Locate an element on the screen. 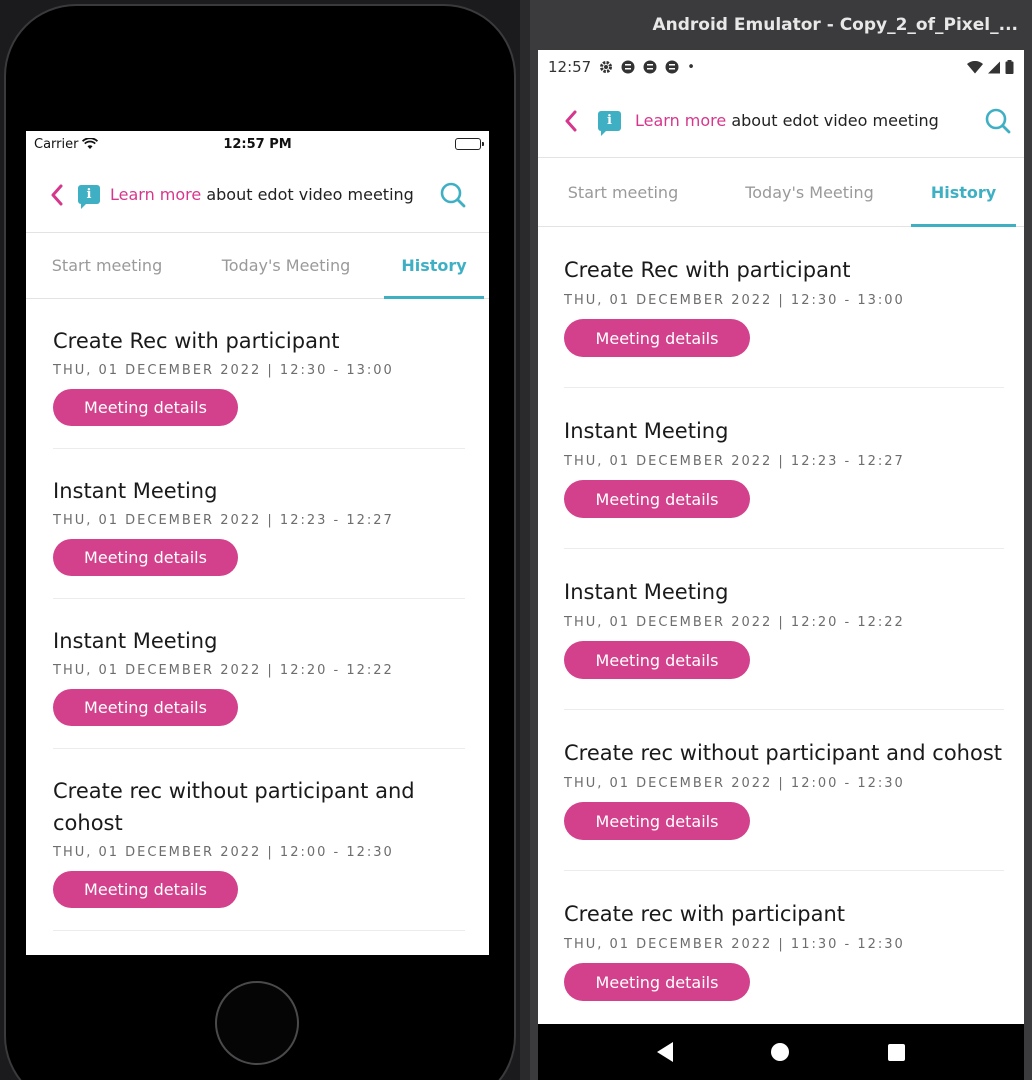  android-status-bar: 12:57 • is located at coordinates (781, 67).